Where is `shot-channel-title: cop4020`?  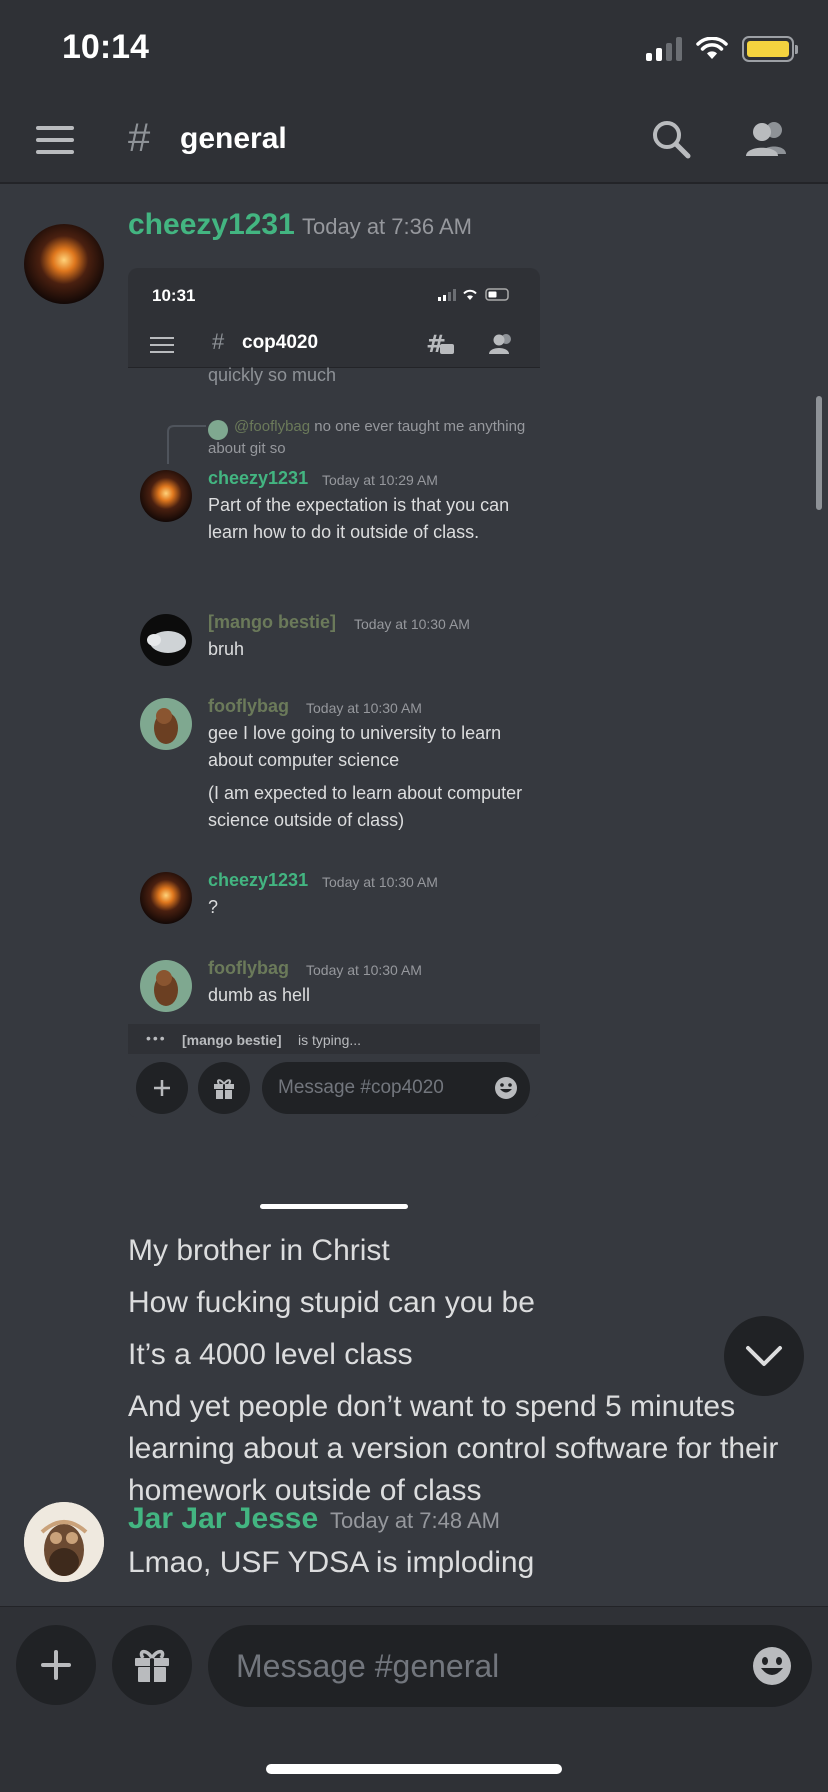 shot-channel-title: cop4020 is located at coordinates (280, 342).